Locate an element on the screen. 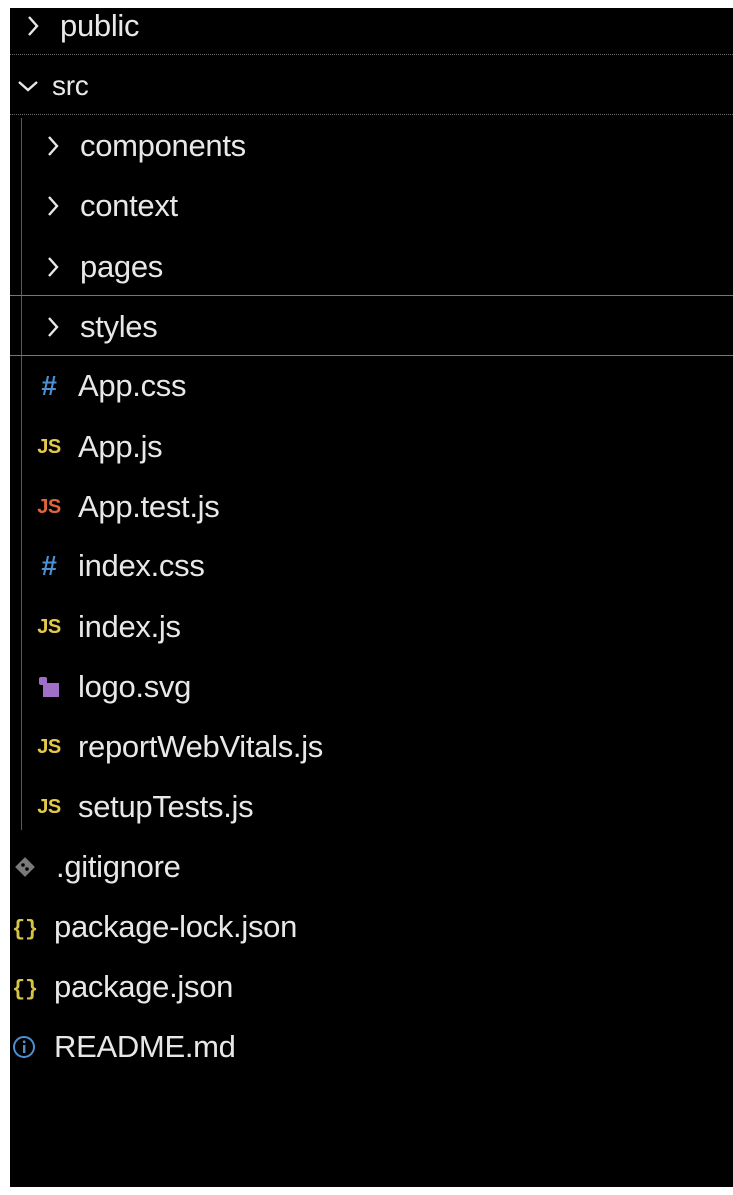  folder-label: context is located at coordinates (129, 205).